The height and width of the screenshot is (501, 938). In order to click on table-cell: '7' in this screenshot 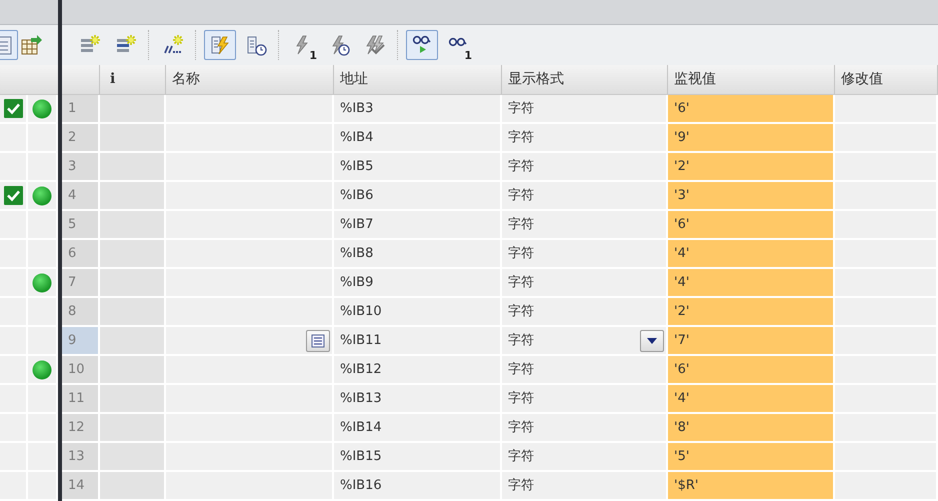, I will do `click(751, 340)`.